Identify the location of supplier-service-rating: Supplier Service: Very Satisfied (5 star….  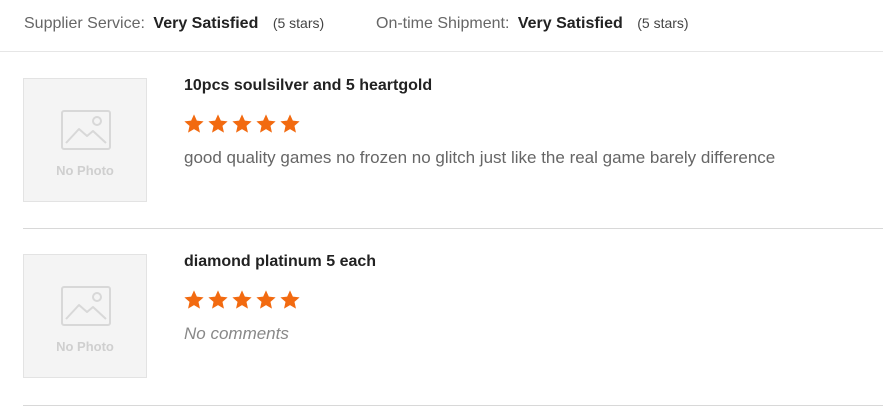
(174, 23).